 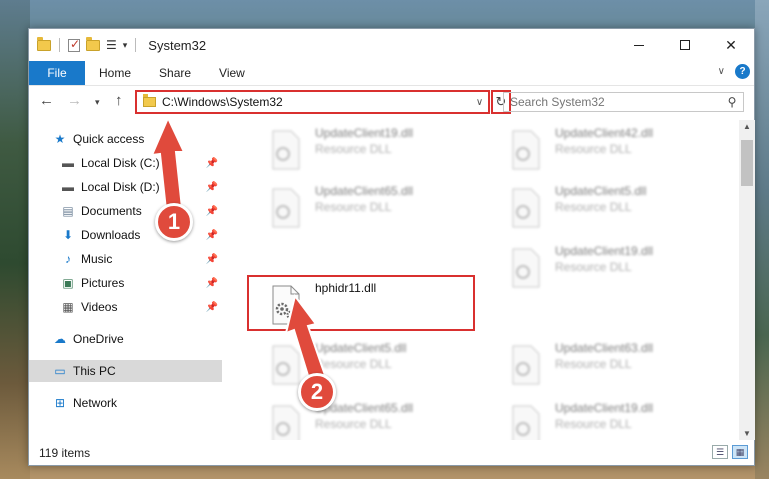 What do you see at coordinates (239, 249) in the screenshot?
I see `annotation-arrows` at bounding box center [239, 249].